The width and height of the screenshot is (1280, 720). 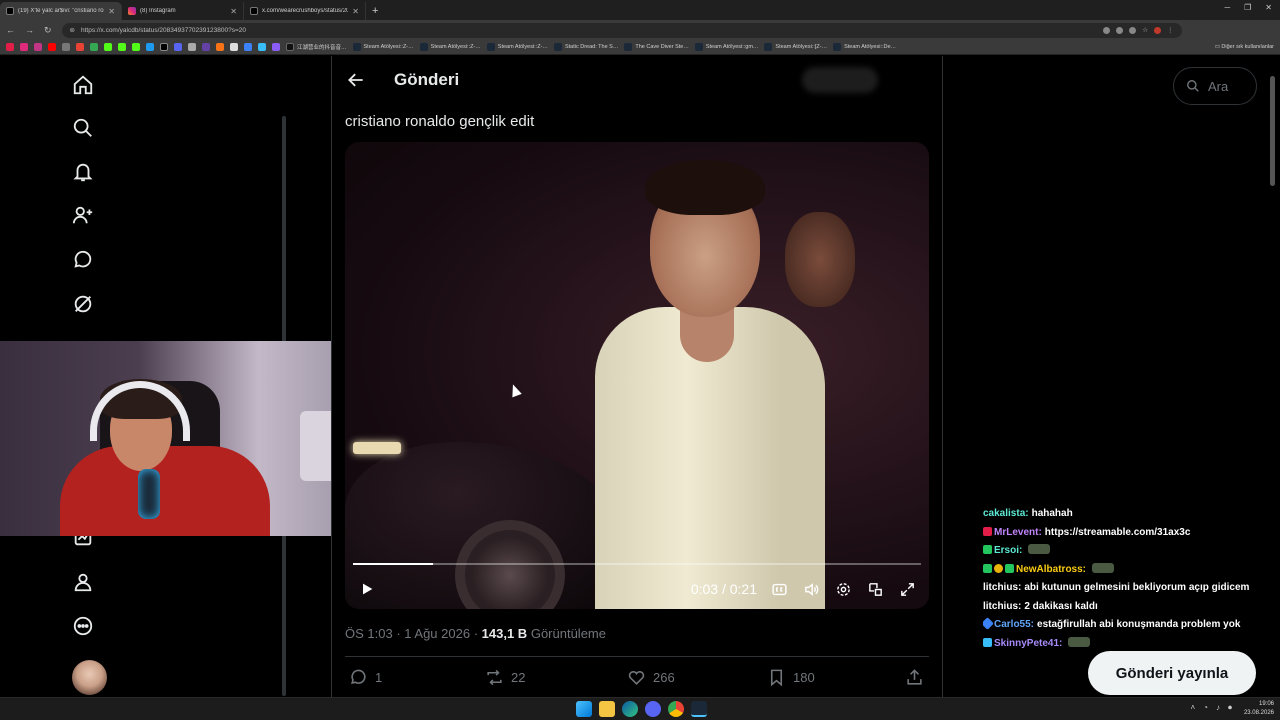 What do you see at coordinates (1215, 86) in the screenshot?
I see `search-input: Ara` at bounding box center [1215, 86].